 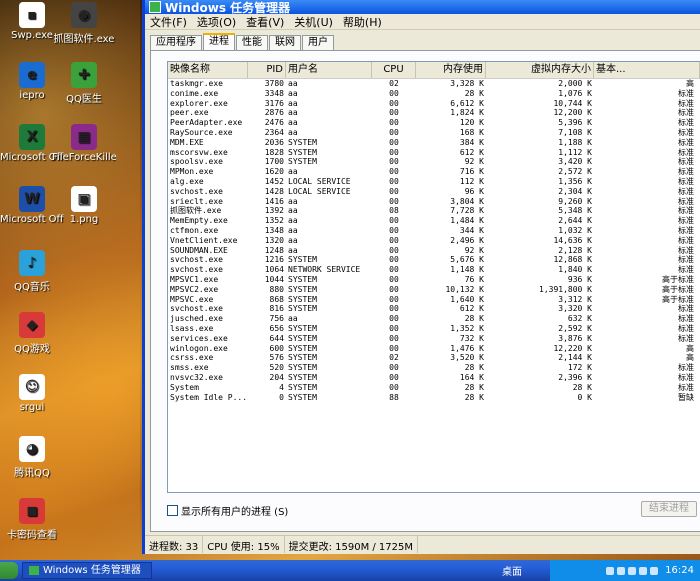 I want to click on table-cell: MDM.EXE, so click(x=187, y=142).